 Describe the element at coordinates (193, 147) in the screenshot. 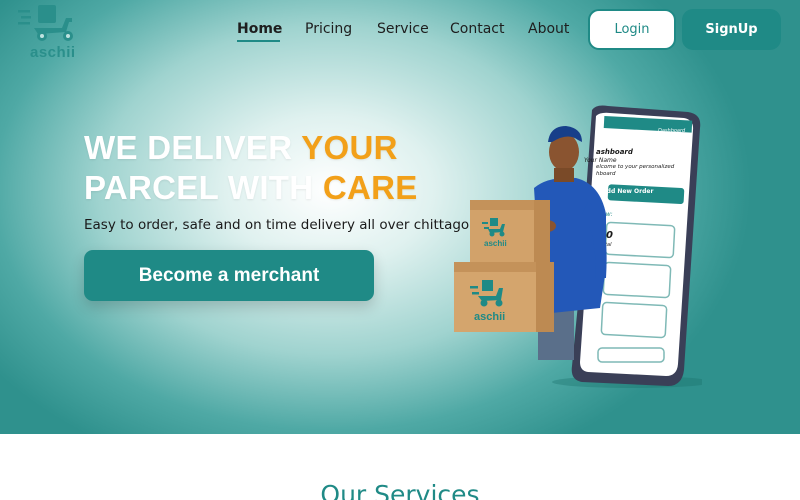

I see `headline-line1: WE DELIVER` at that location.